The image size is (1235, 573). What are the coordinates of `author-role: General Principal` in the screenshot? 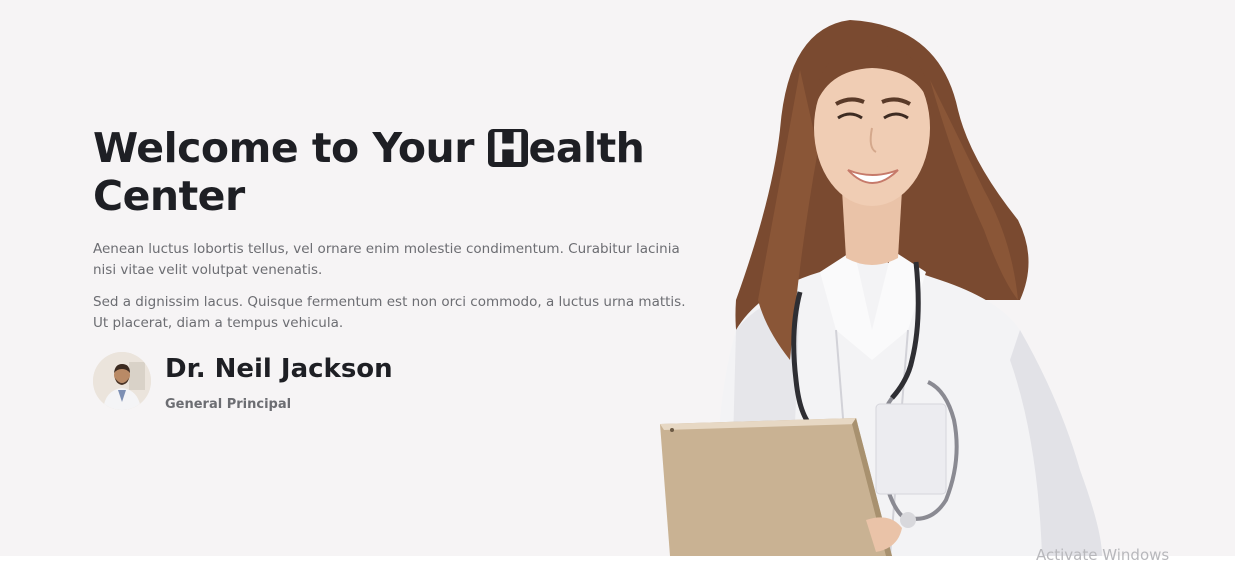 It's located at (228, 404).